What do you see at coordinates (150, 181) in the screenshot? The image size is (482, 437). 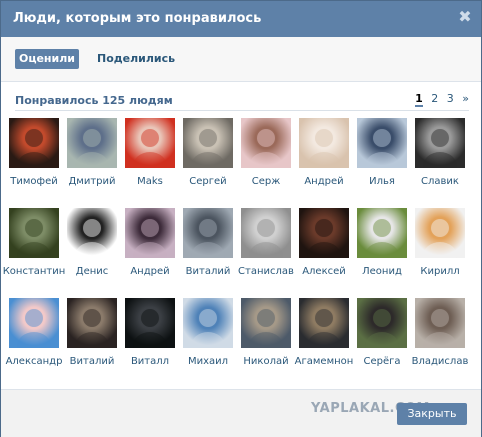 I see `person-name: Maks` at bounding box center [150, 181].